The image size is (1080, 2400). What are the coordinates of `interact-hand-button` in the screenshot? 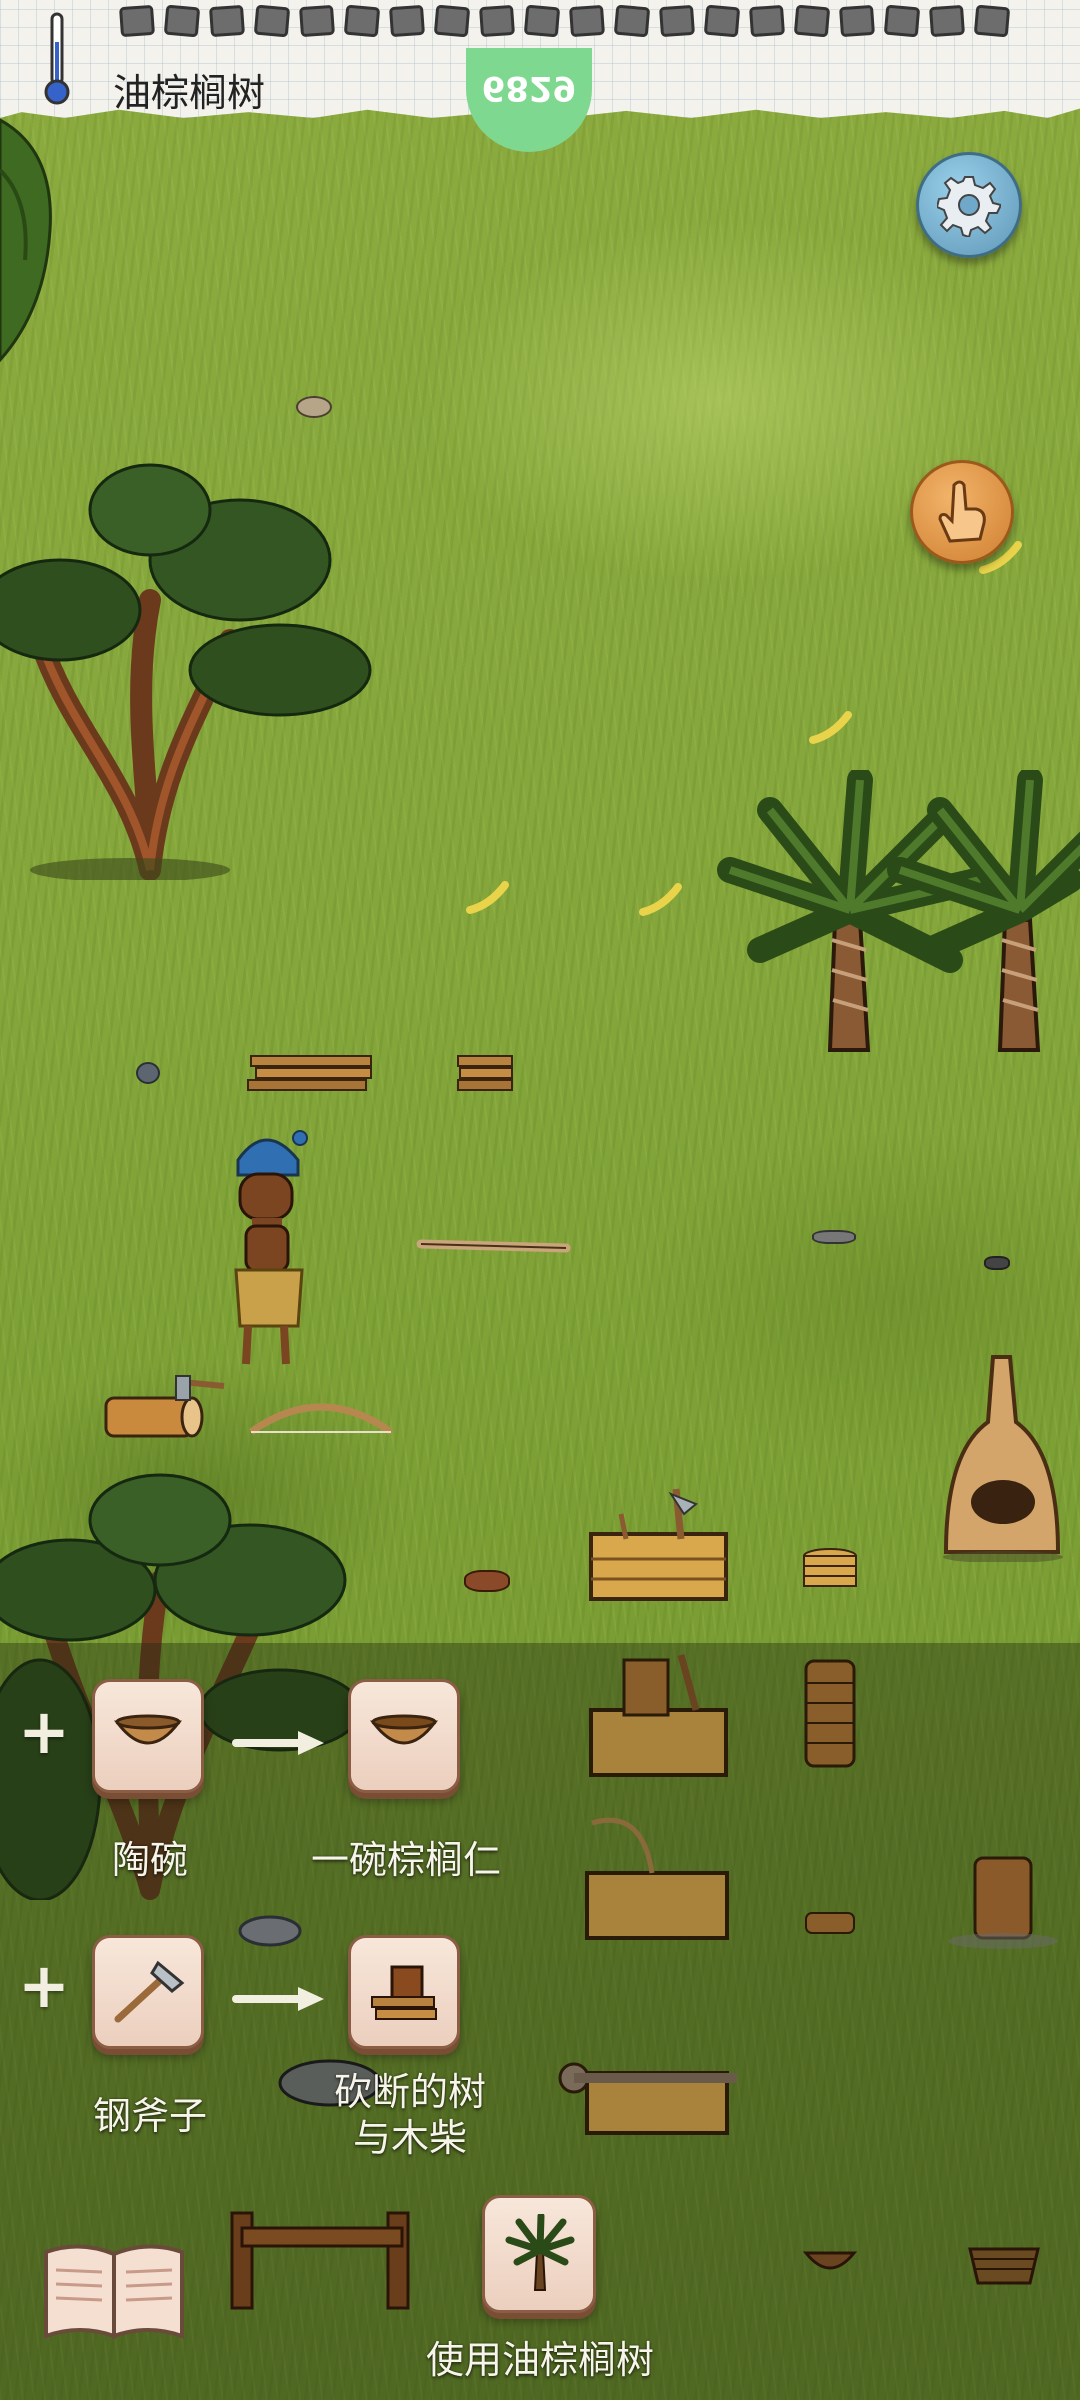 It's located at (962, 512).